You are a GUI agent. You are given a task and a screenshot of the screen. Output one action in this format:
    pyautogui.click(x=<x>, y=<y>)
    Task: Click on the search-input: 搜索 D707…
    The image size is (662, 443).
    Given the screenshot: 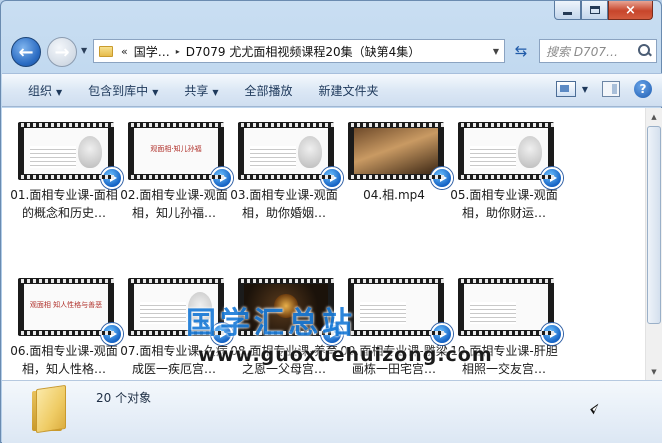 What is the action you would take?
    pyautogui.click(x=591, y=51)
    